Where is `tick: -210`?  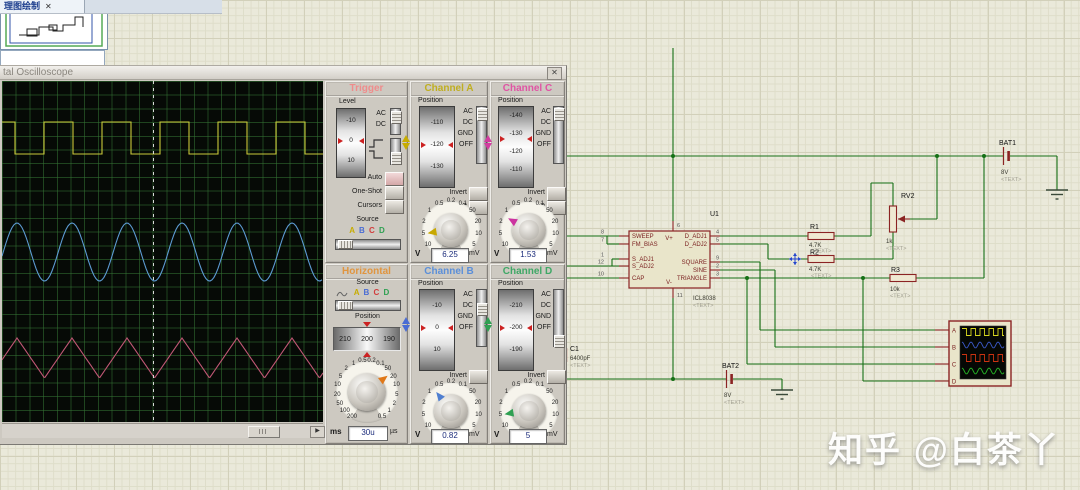
tick: -210 is located at coordinates (516, 305).